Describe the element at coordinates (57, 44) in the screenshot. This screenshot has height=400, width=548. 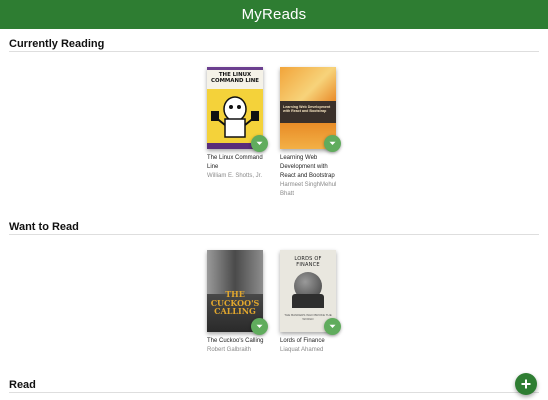
I see `shelf-title-currently-reading: Currently Reading` at that location.